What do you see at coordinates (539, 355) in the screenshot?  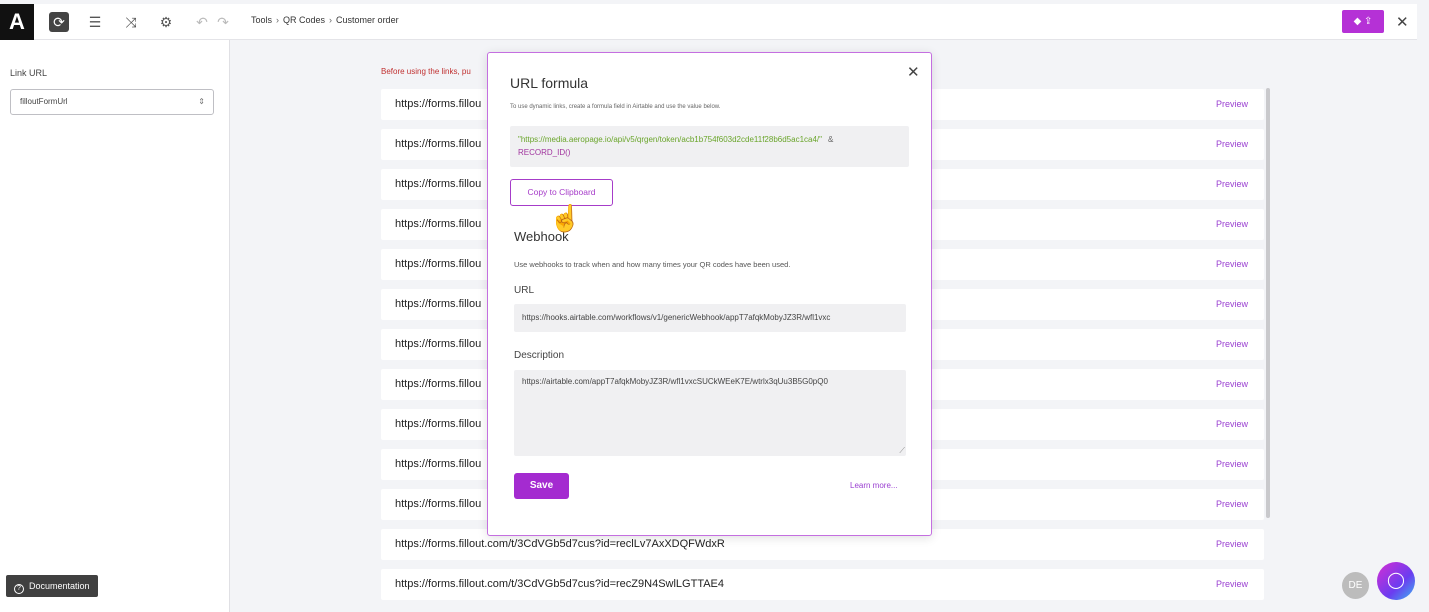 I see `description-label: Description` at bounding box center [539, 355].